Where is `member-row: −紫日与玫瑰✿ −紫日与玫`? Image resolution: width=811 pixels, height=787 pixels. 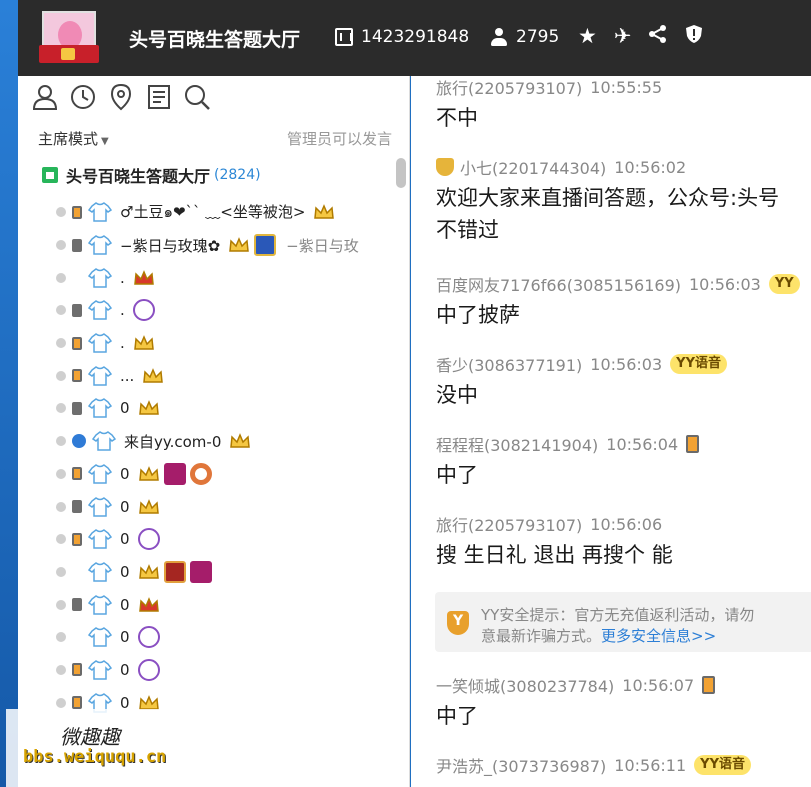
member-row: −紫日与玫瑰✿ −紫日与玫 is located at coordinates (232, 245).